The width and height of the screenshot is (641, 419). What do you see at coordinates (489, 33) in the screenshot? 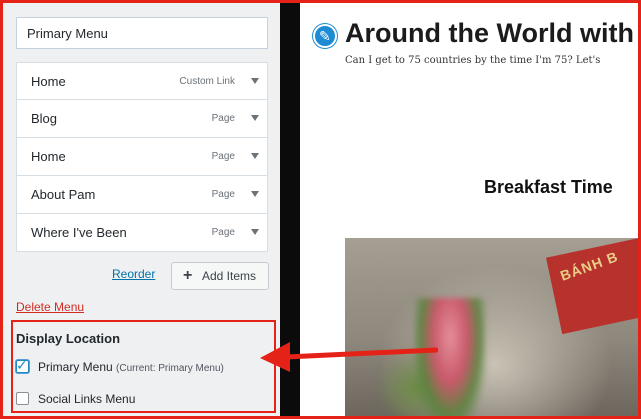
I see `site-title: Around the World with` at bounding box center [489, 33].